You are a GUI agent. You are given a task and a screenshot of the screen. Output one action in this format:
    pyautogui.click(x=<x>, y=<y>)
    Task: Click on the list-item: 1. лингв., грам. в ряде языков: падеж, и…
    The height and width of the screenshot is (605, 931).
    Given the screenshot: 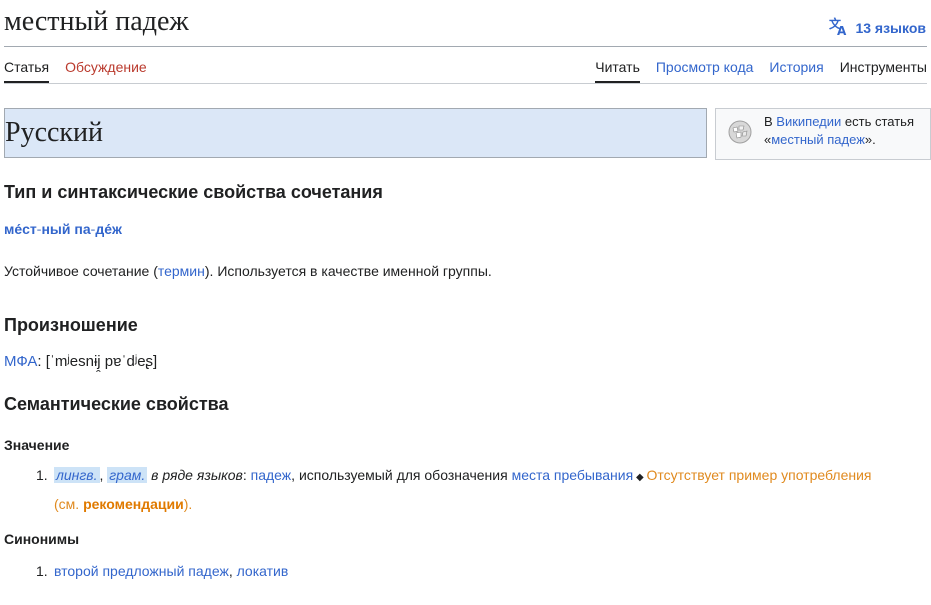 What is the action you would take?
    pyautogui.click(x=454, y=489)
    